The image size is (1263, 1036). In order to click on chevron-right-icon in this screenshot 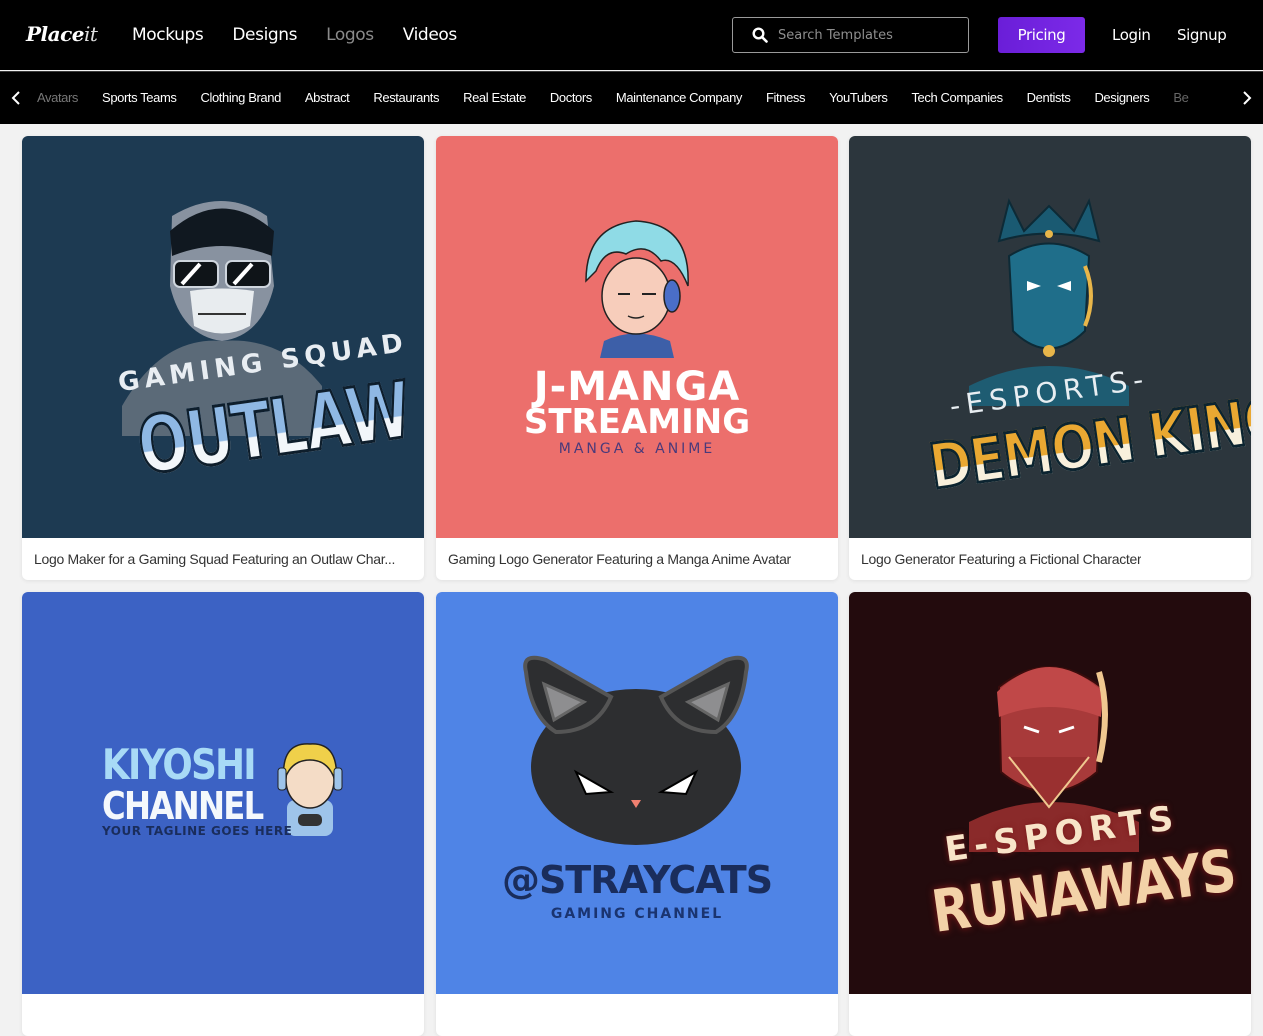, I will do `click(1247, 98)`.